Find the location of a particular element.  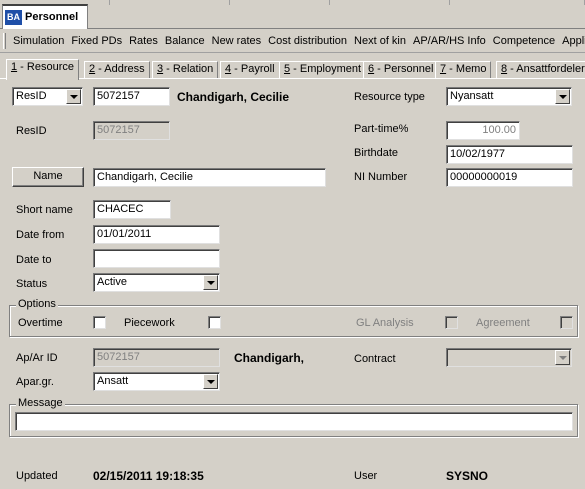

tab-label: - Memo is located at coordinates (466, 69).